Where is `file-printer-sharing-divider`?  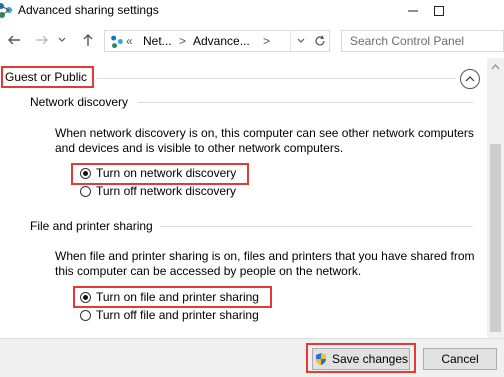 file-printer-sharing-divider is located at coordinates (316, 226).